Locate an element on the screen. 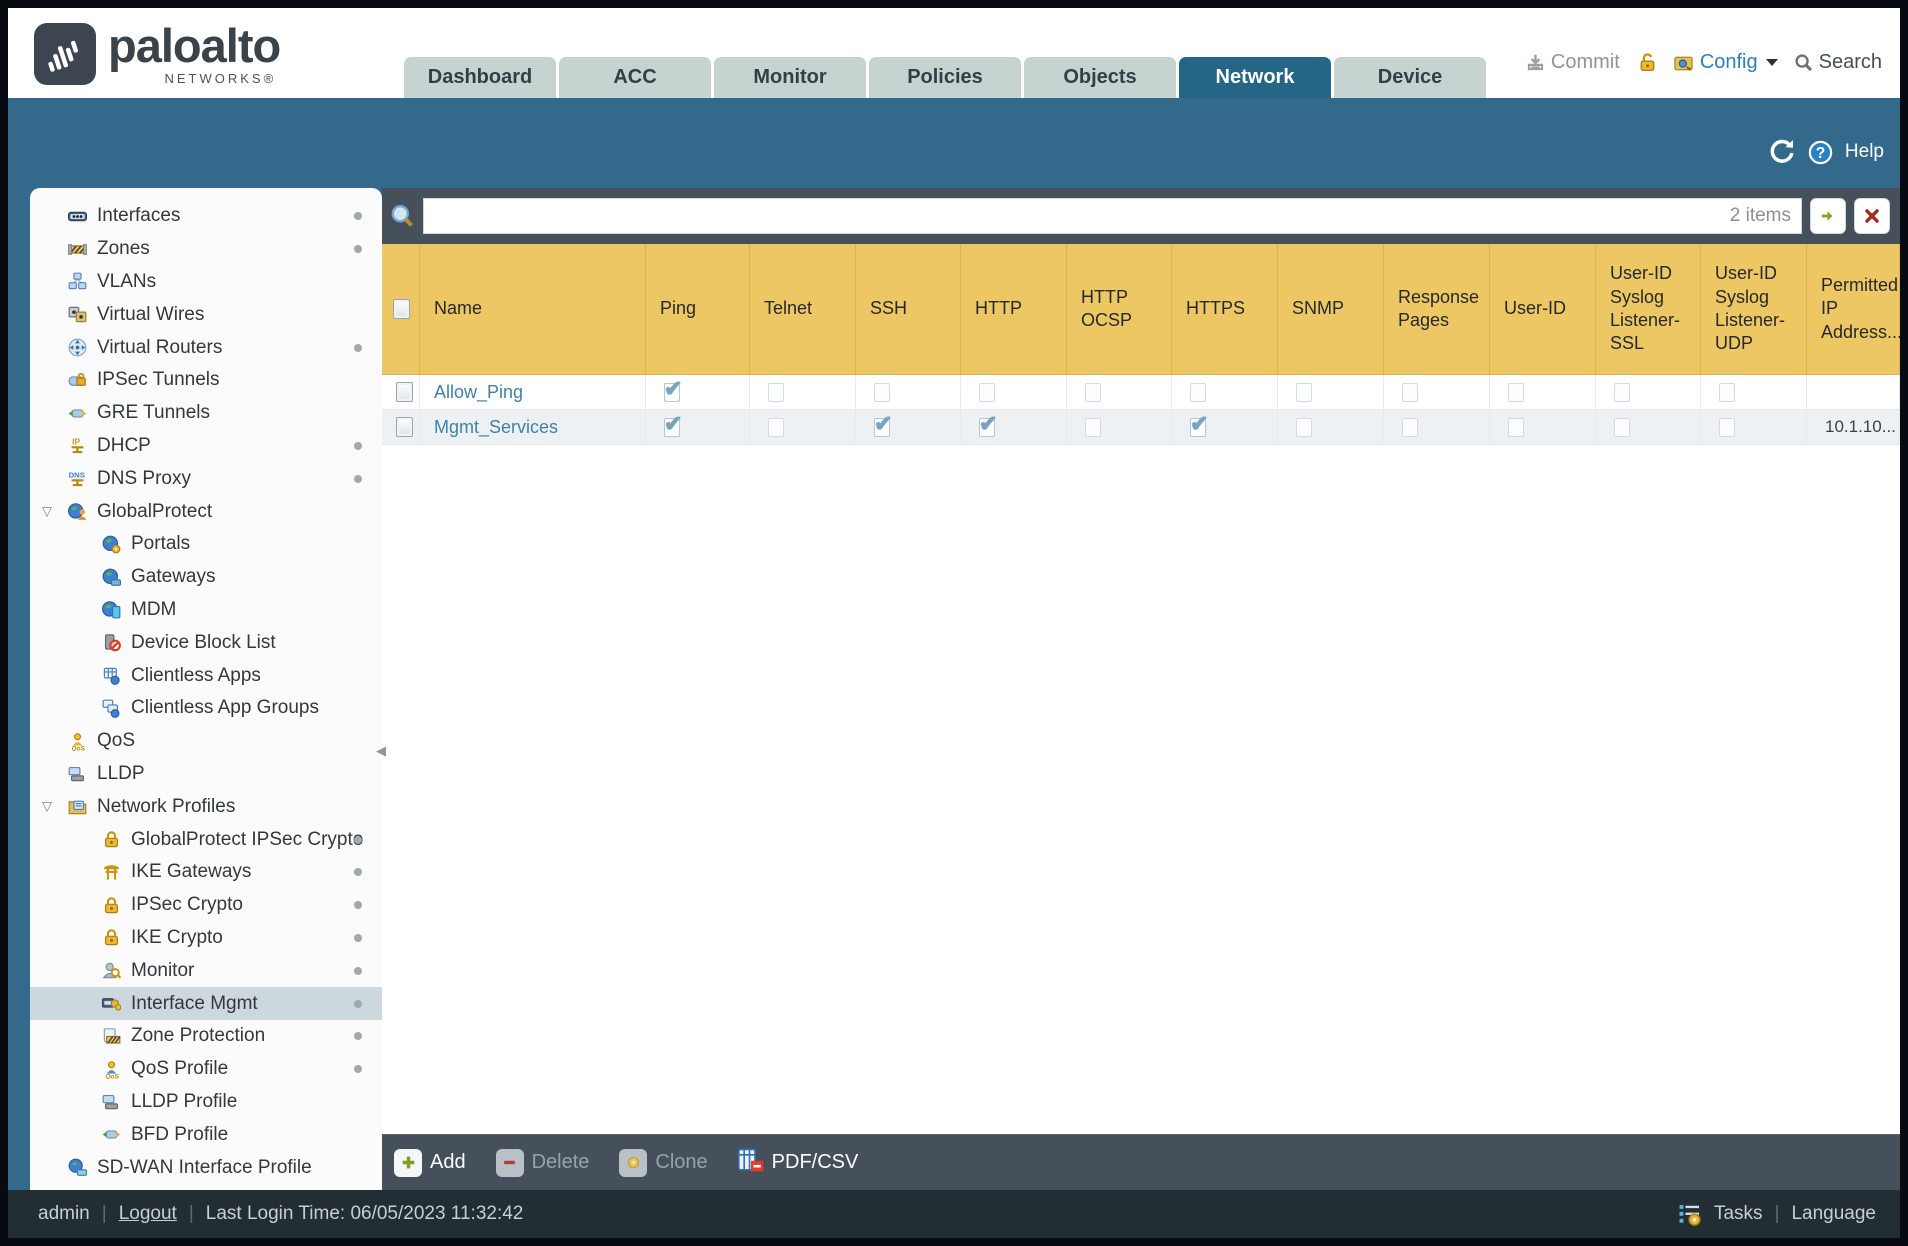 This screenshot has height=1246, width=1908. sidebar-item-ipsec-crypto: IPSec Crypto is located at coordinates (206, 905).